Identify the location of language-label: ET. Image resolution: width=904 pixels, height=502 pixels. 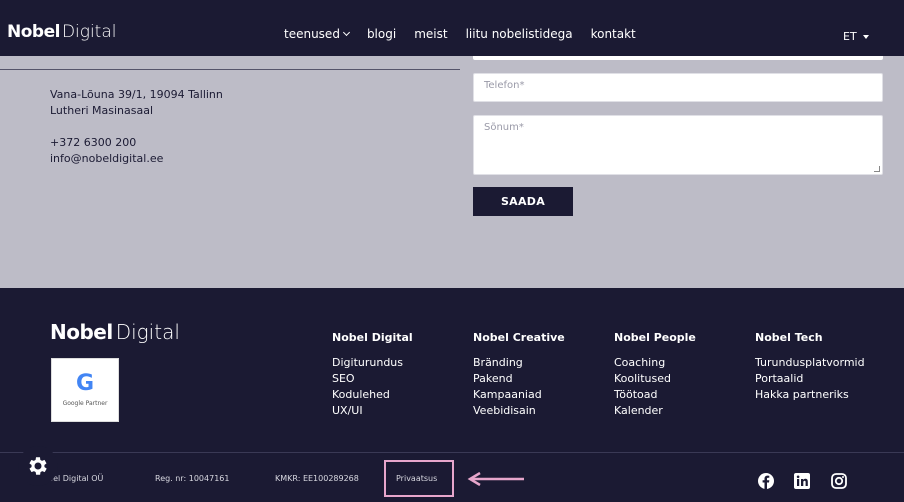
(850, 36).